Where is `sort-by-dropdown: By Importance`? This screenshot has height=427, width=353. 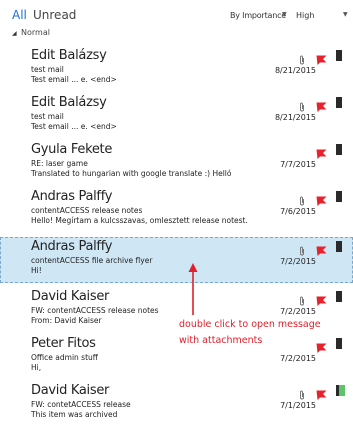
sort-by-dropdown: By Importance is located at coordinates (258, 15).